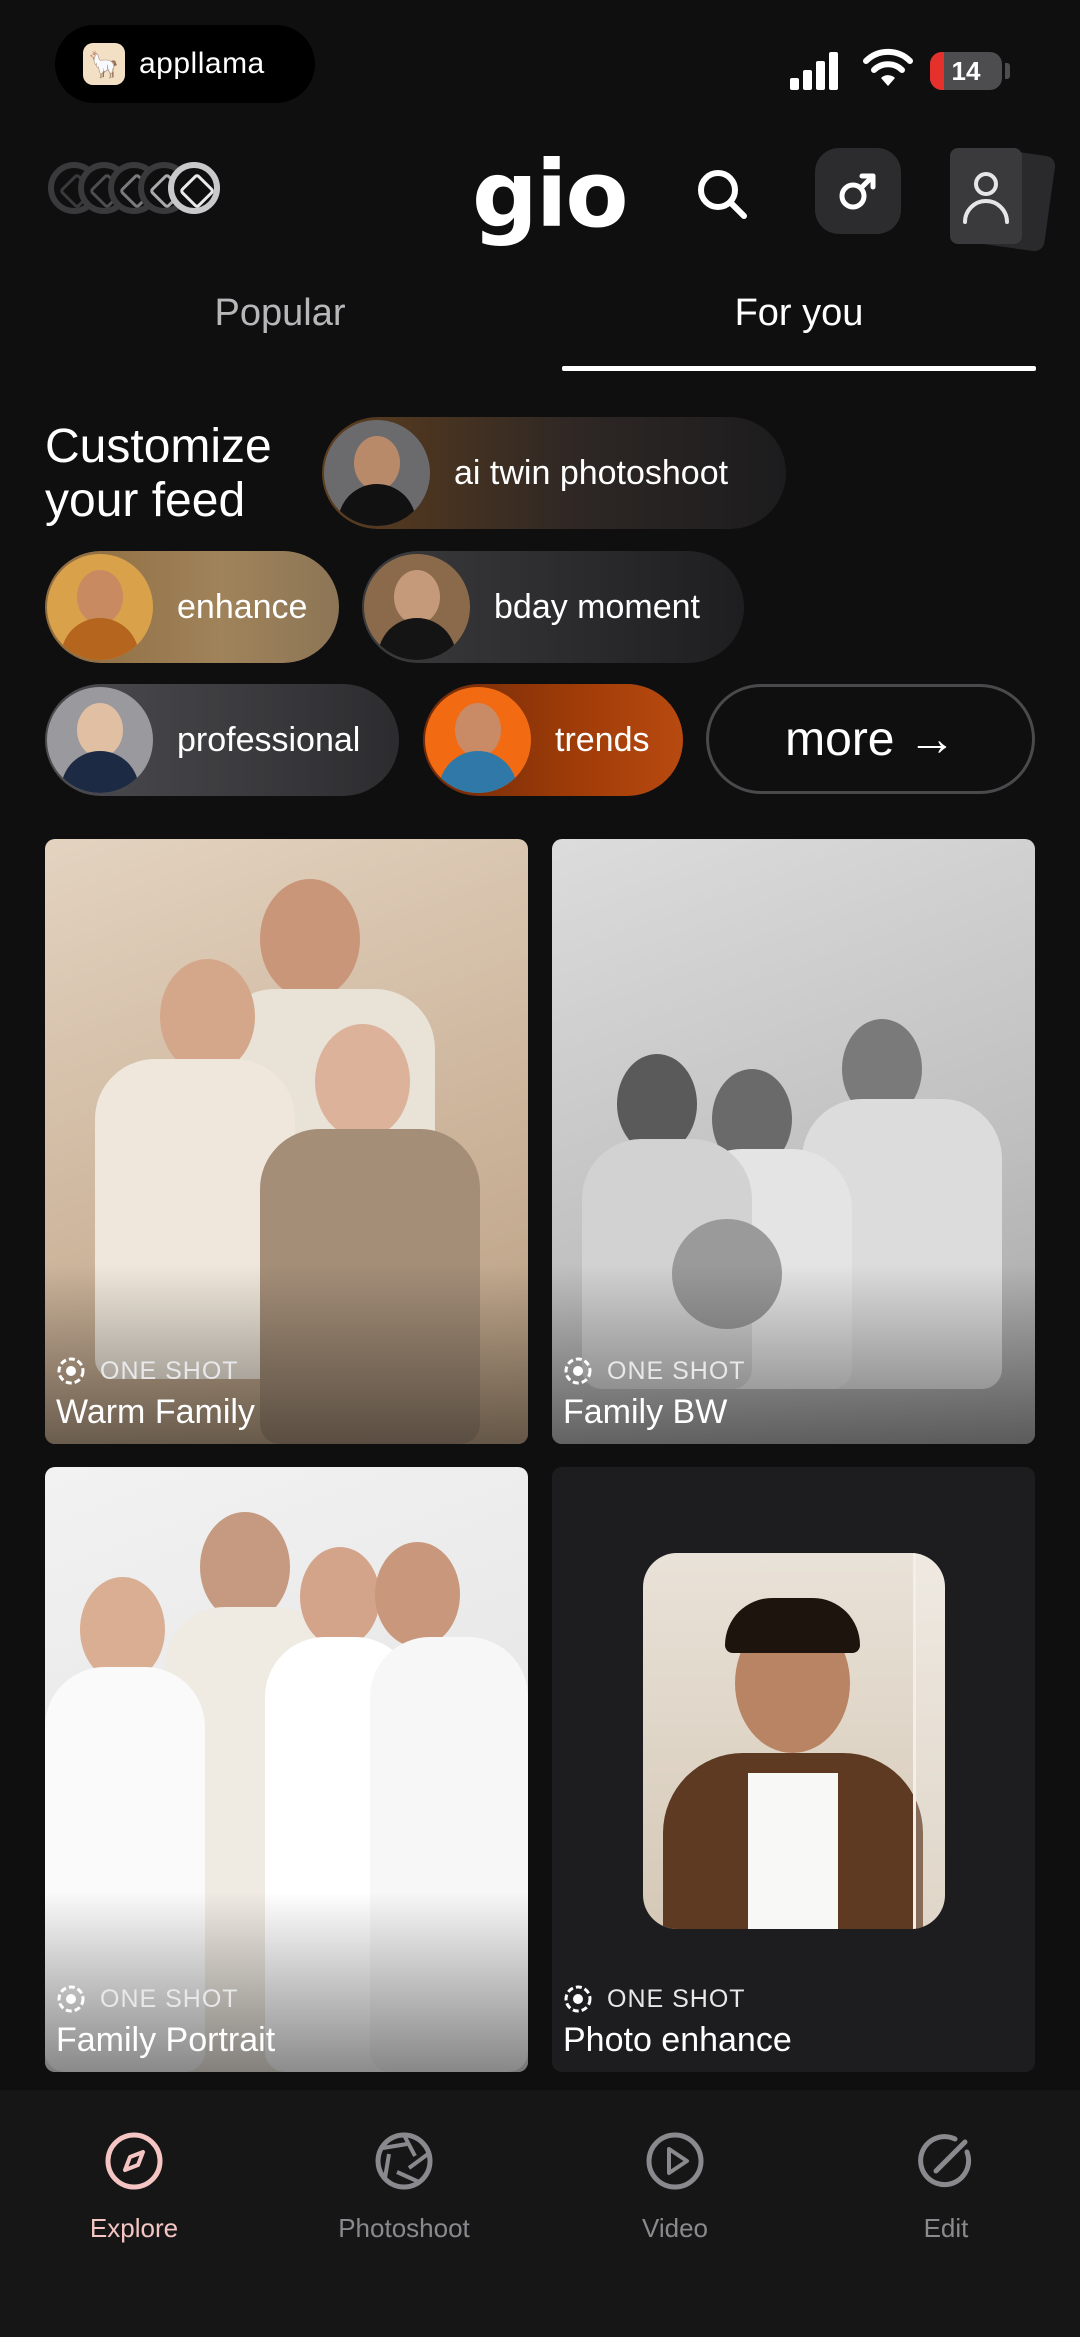  I want to click on avatar-ring, so click(194, 188).